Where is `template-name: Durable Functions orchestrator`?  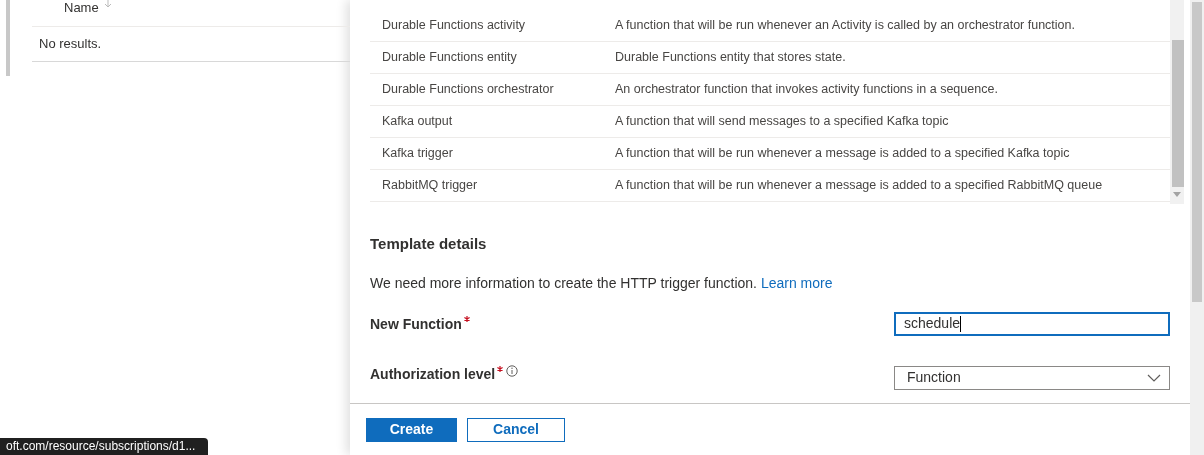
template-name: Durable Functions orchestrator is located at coordinates (492, 89).